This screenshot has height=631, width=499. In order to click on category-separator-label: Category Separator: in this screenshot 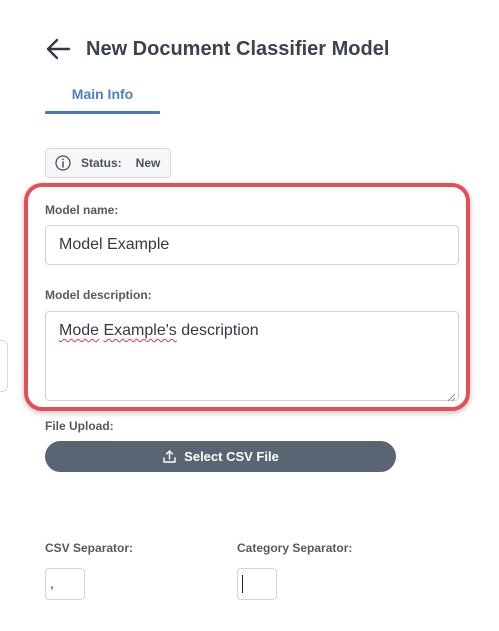, I will do `click(295, 548)`.